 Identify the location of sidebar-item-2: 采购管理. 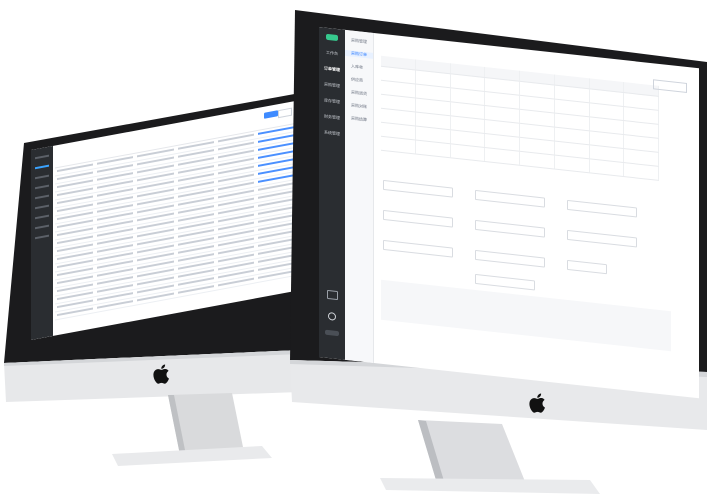
(332, 85).